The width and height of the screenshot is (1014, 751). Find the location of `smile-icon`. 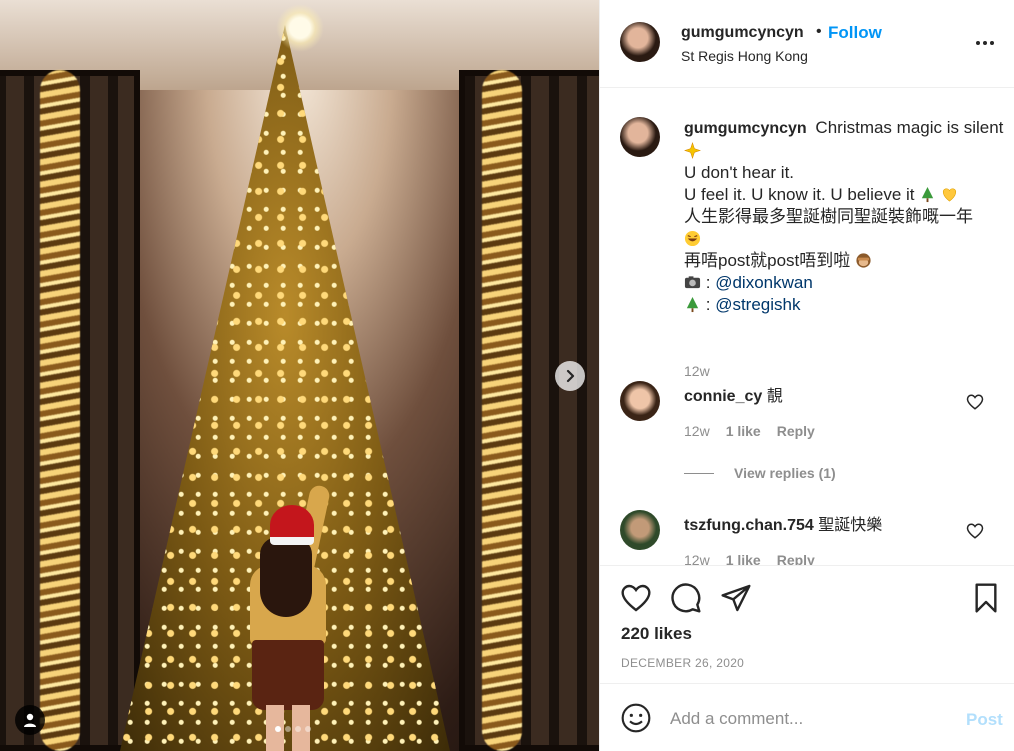

smile-icon is located at coordinates (636, 718).